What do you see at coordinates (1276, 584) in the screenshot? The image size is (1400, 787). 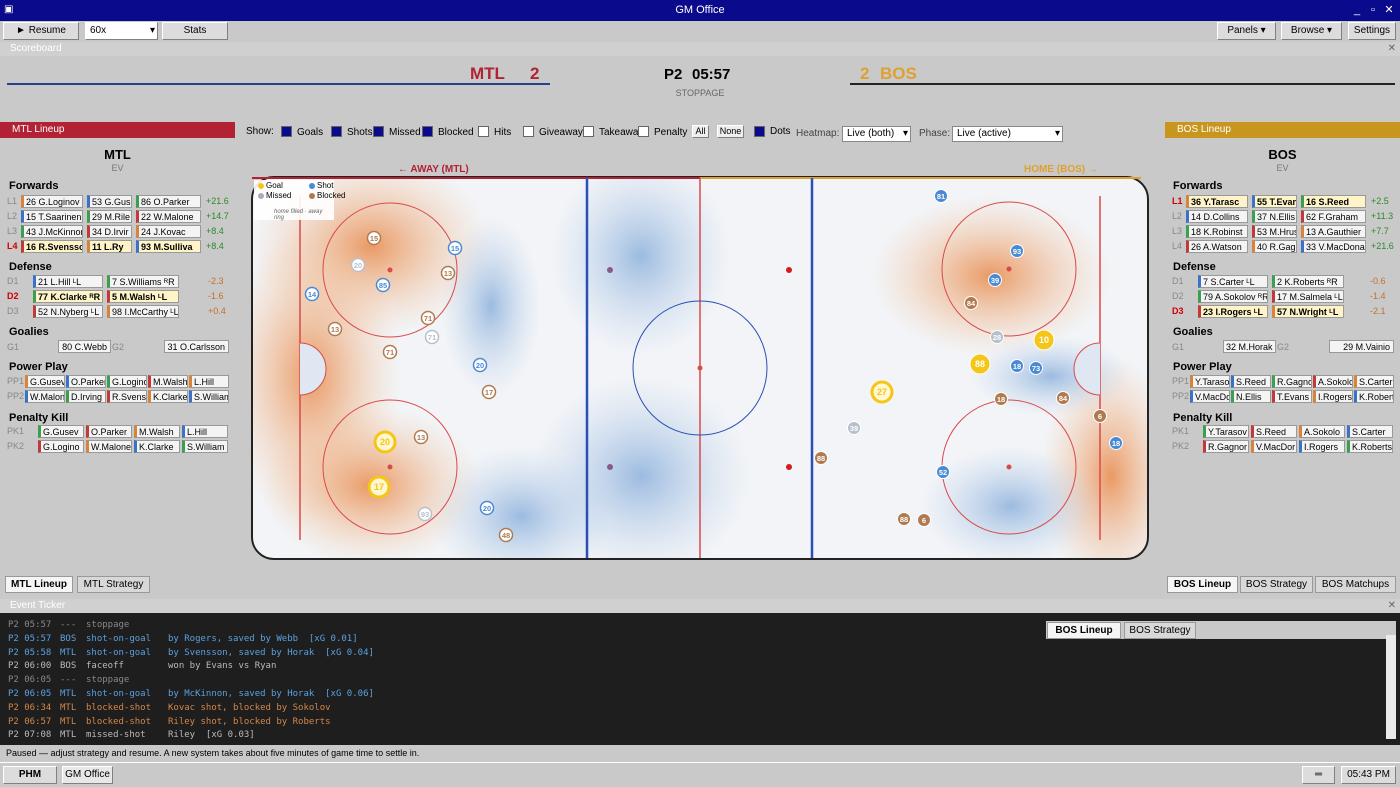 I see `tab-bos-strategy: BOS Strategy` at bounding box center [1276, 584].